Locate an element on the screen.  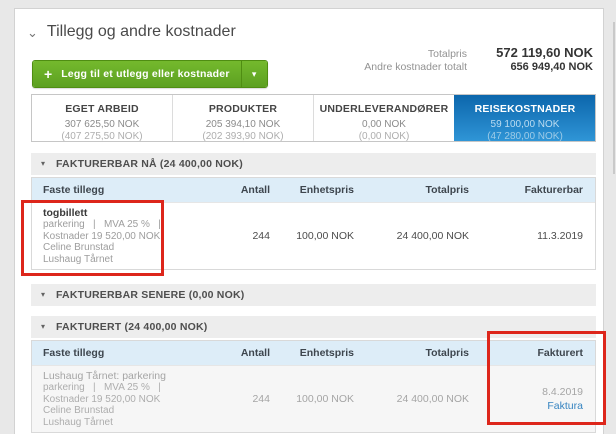
fakturert-date: 8.4.2019 is located at coordinates (562, 392).